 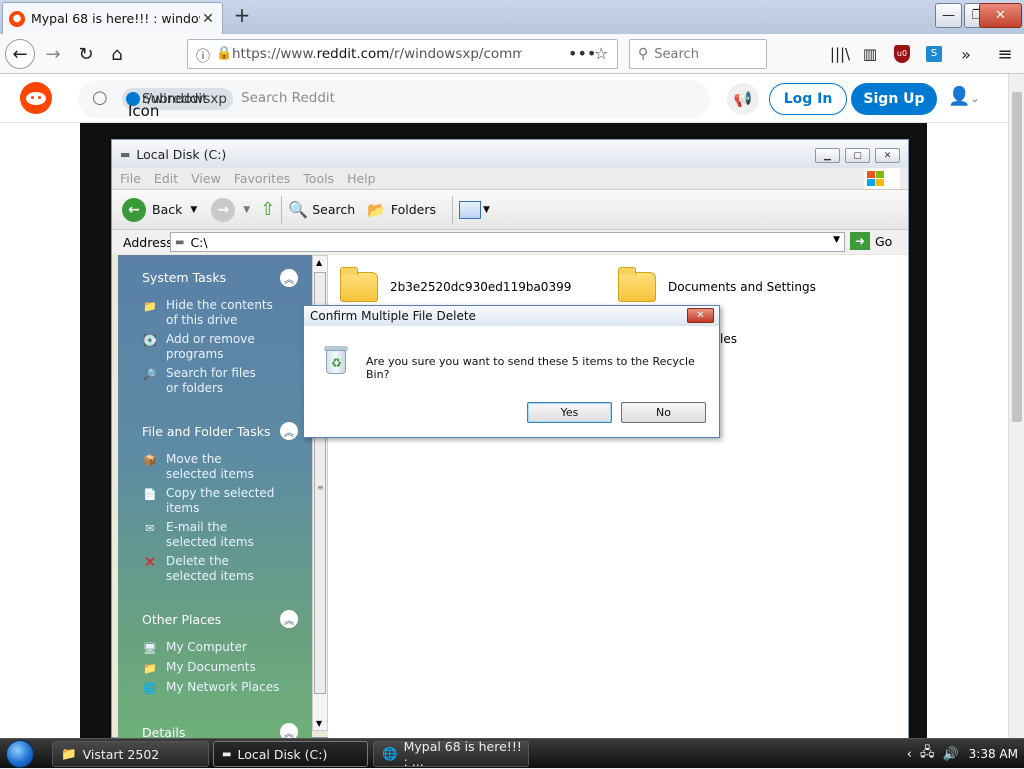 What do you see at coordinates (569, 412) in the screenshot?
I see `yes-button: Yes` at bounding box center [569, 412].